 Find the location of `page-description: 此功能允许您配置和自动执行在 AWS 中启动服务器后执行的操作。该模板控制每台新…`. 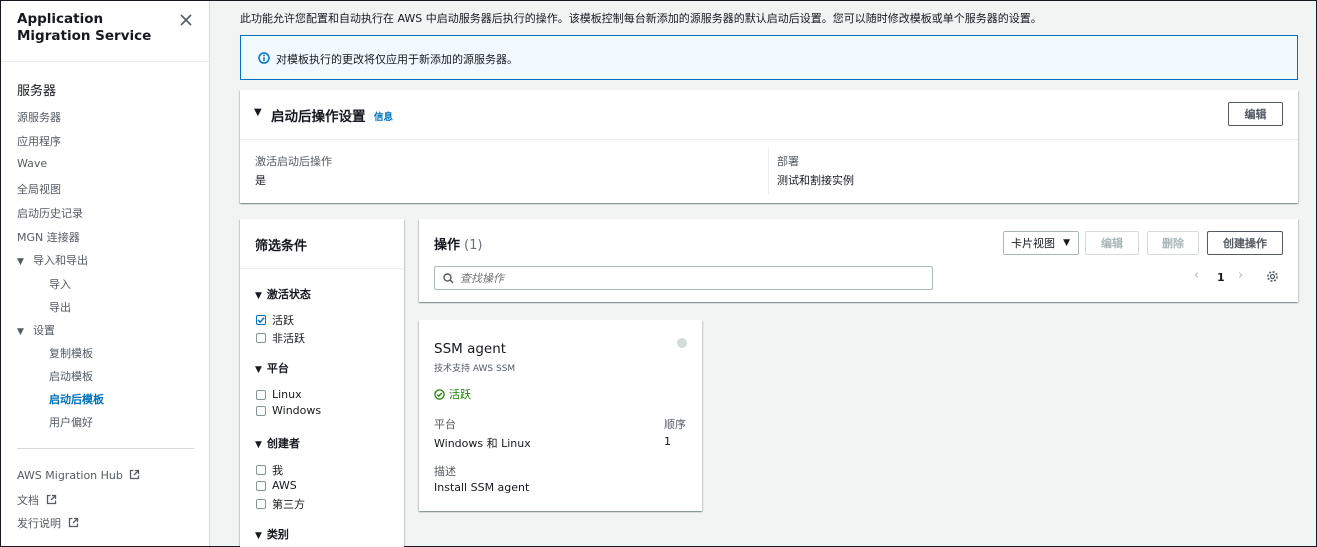

page-description: 此功能允许您配置和自动执行在 AWS 中启动服务器后执行的操作。该模板控制每台新… is located at coordinates (641, 18).